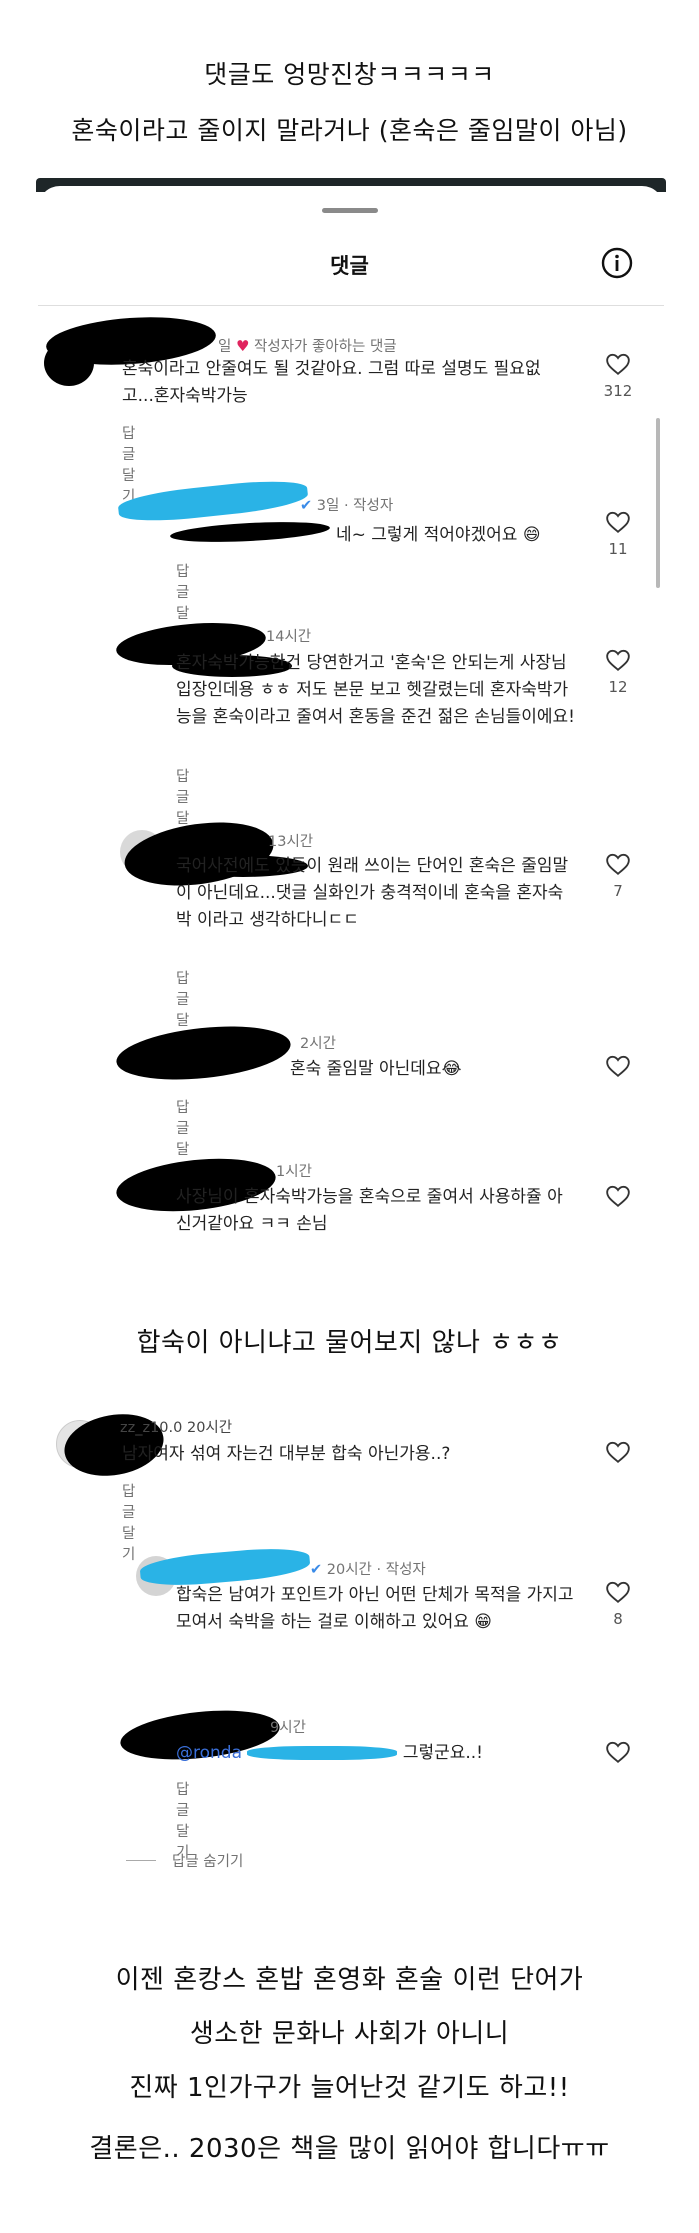  Describe the element at coordinates (325, 347) in the screenshot. I see `author-liked-label: 작성자가 좋아하는 댓글` at that location.